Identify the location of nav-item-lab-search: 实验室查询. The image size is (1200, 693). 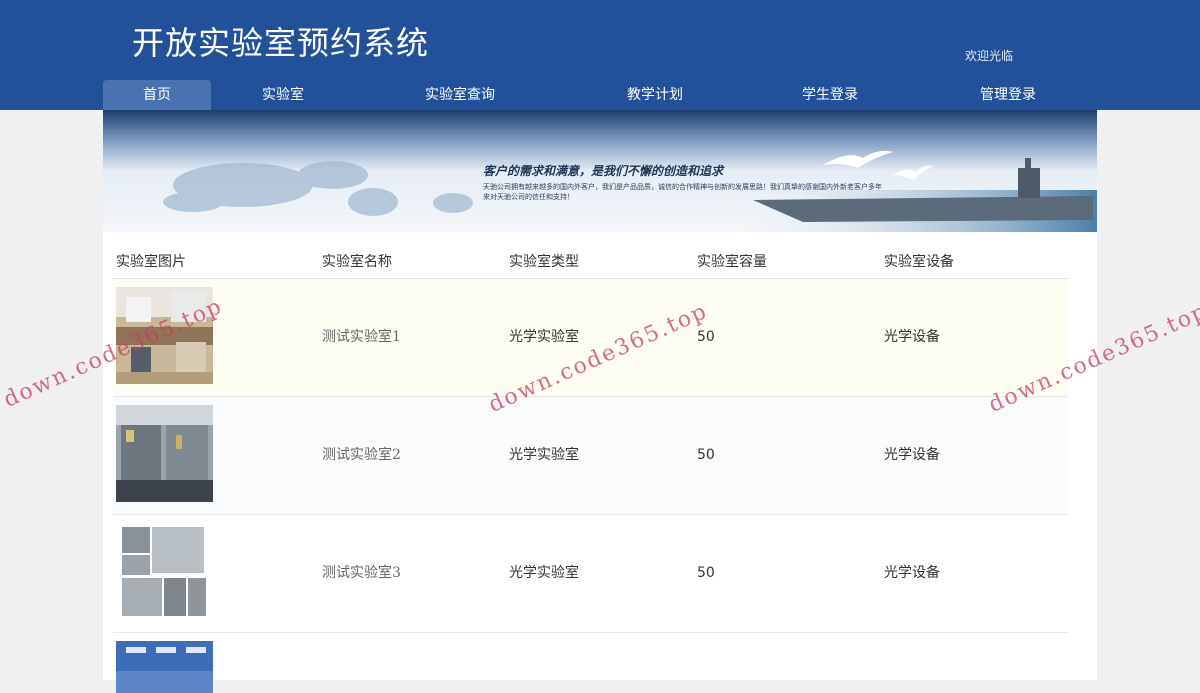
(460, 95).